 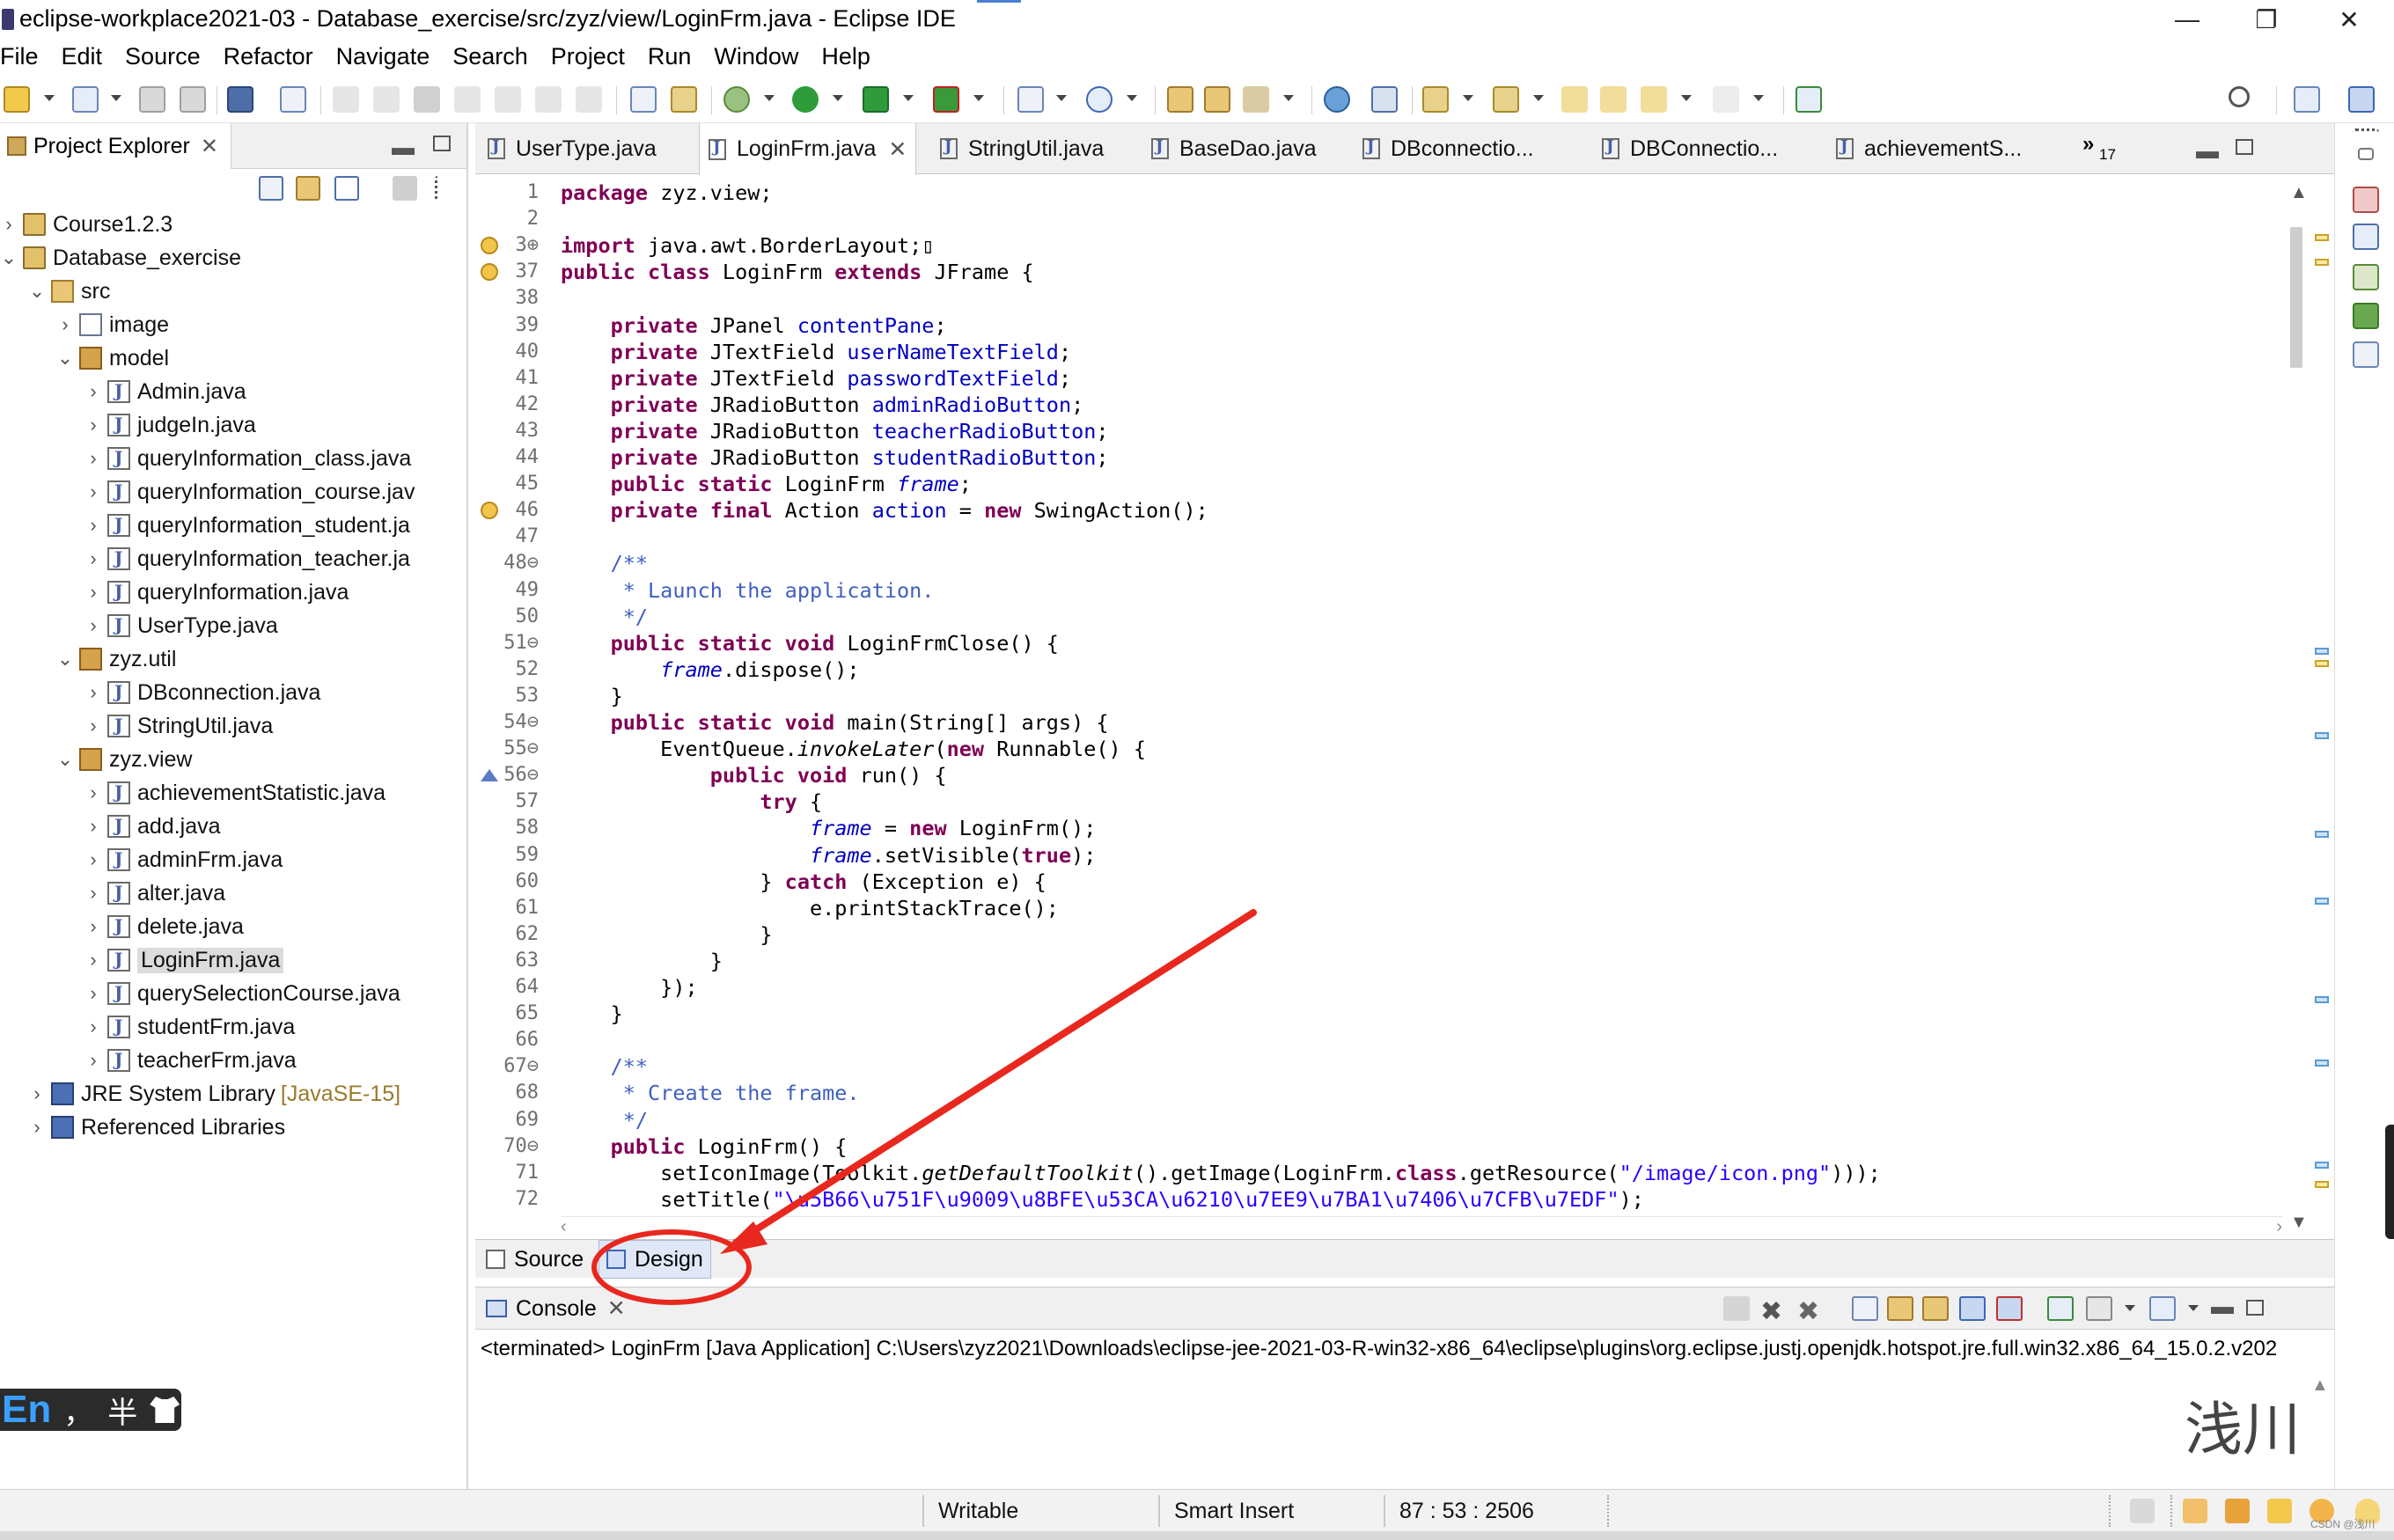 What do you see at coordinates (2366, 132) in the screenshot?
I see `trim-menu-icon` at bounding box center [2366, 132].